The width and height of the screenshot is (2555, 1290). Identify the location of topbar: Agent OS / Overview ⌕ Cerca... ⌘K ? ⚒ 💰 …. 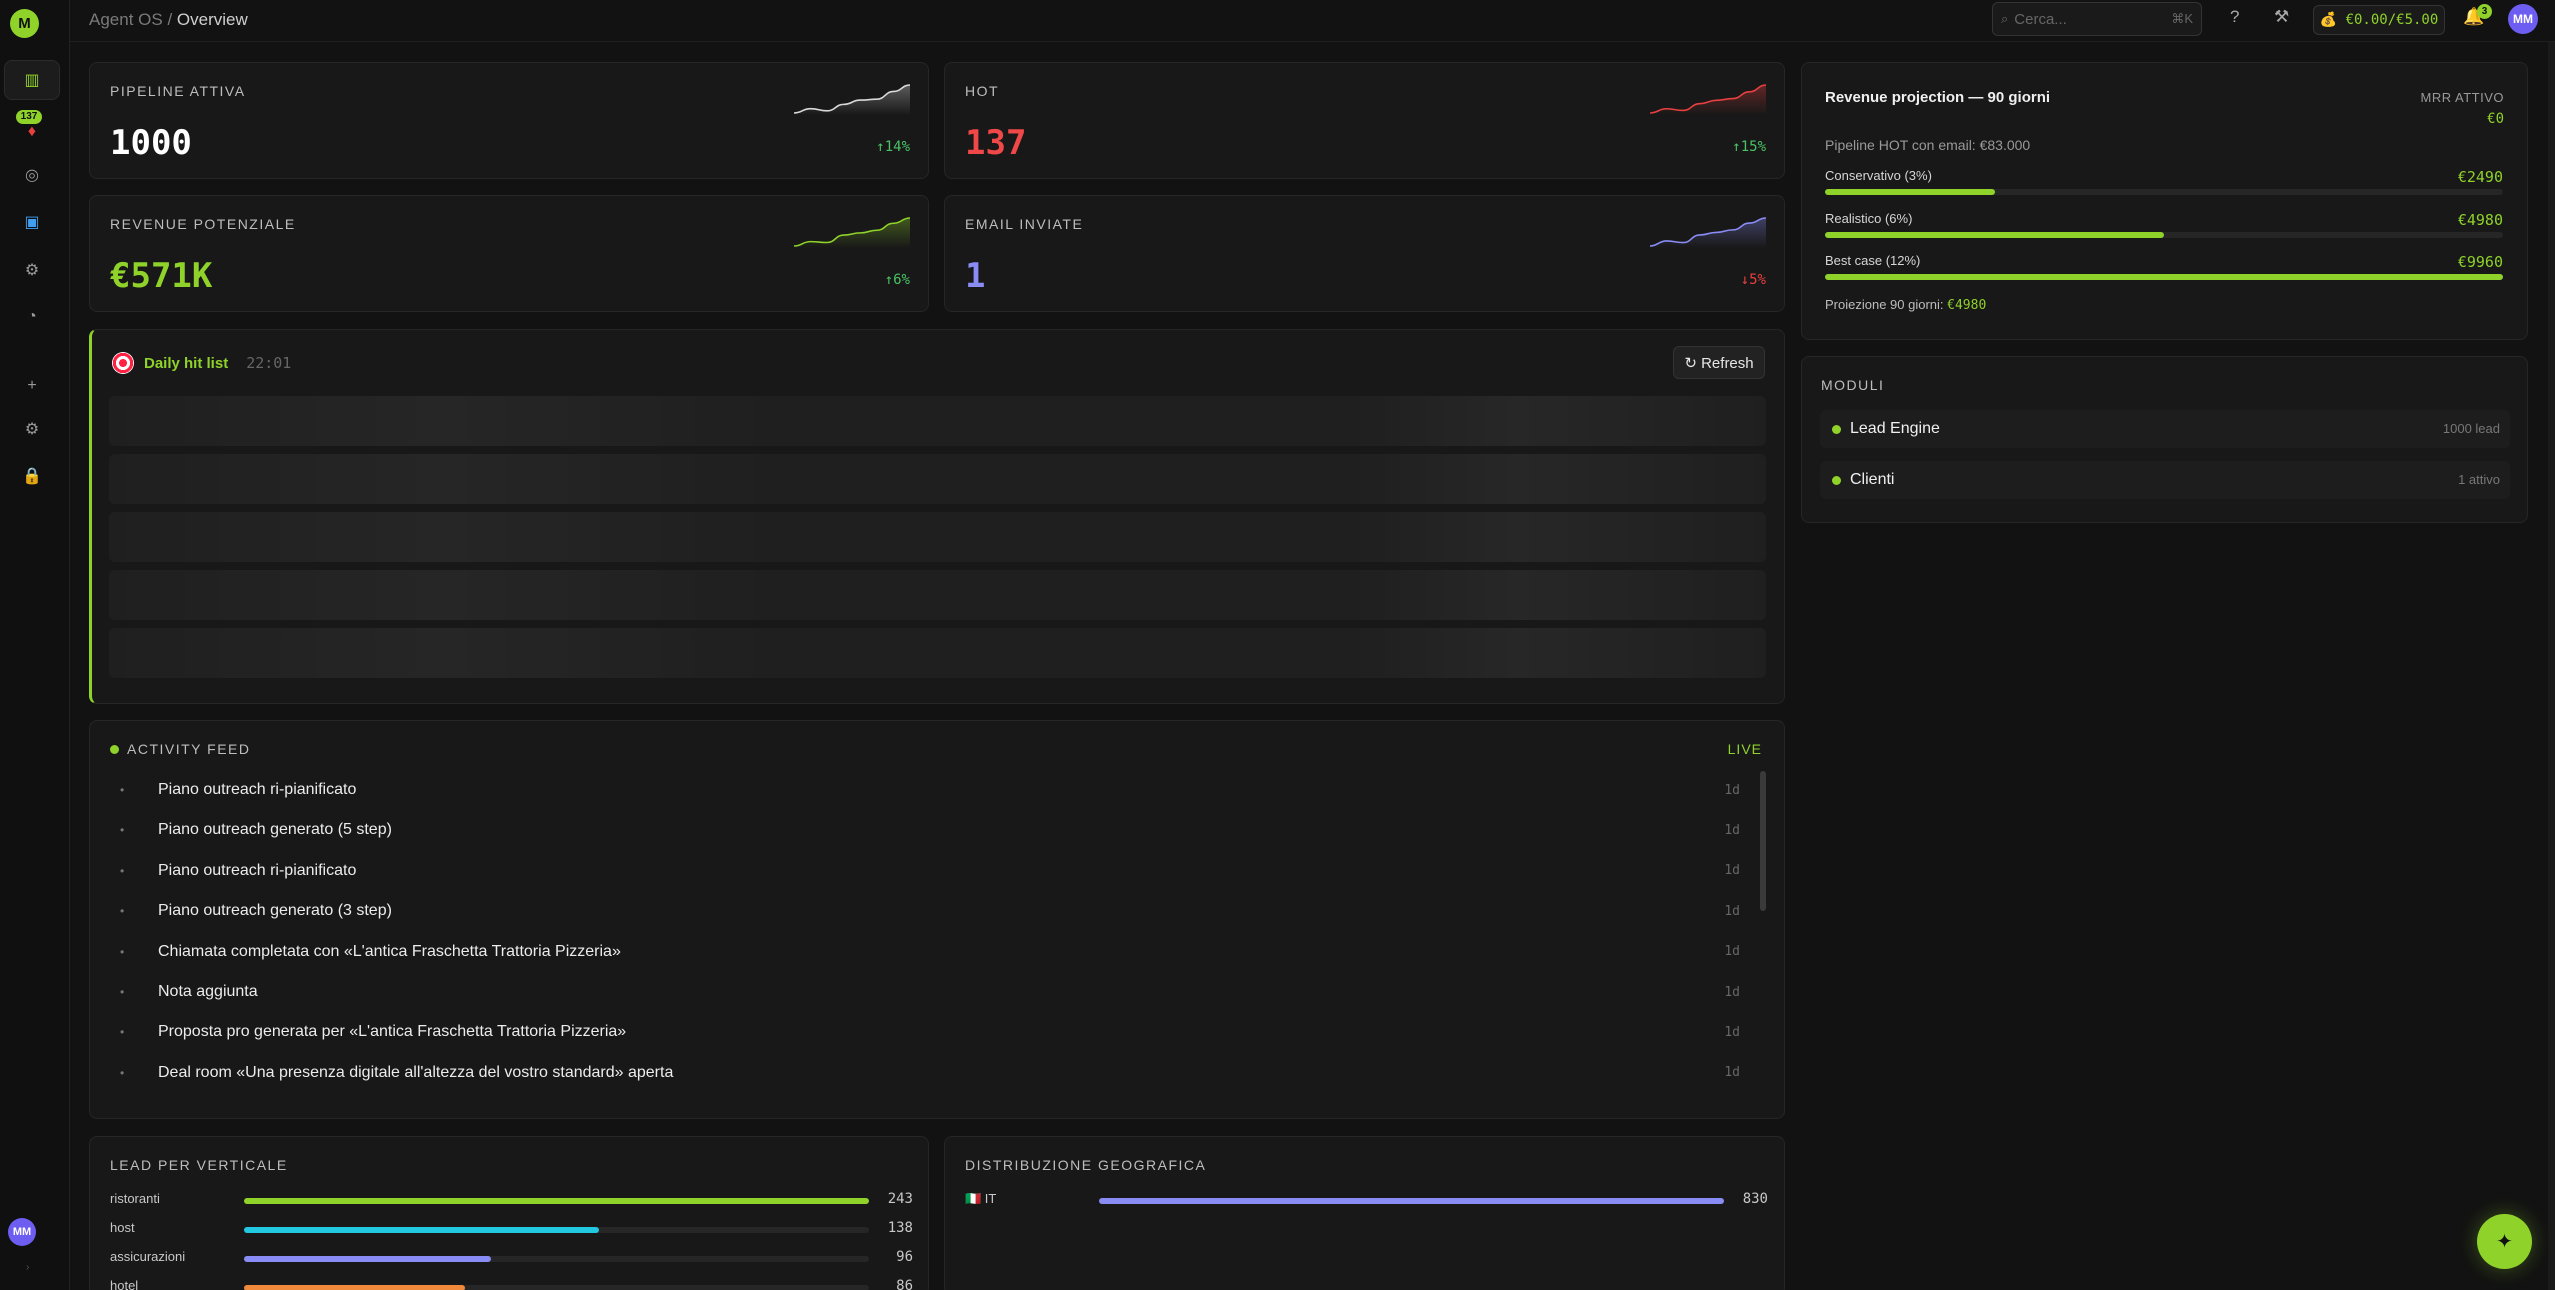
(1312, 21).